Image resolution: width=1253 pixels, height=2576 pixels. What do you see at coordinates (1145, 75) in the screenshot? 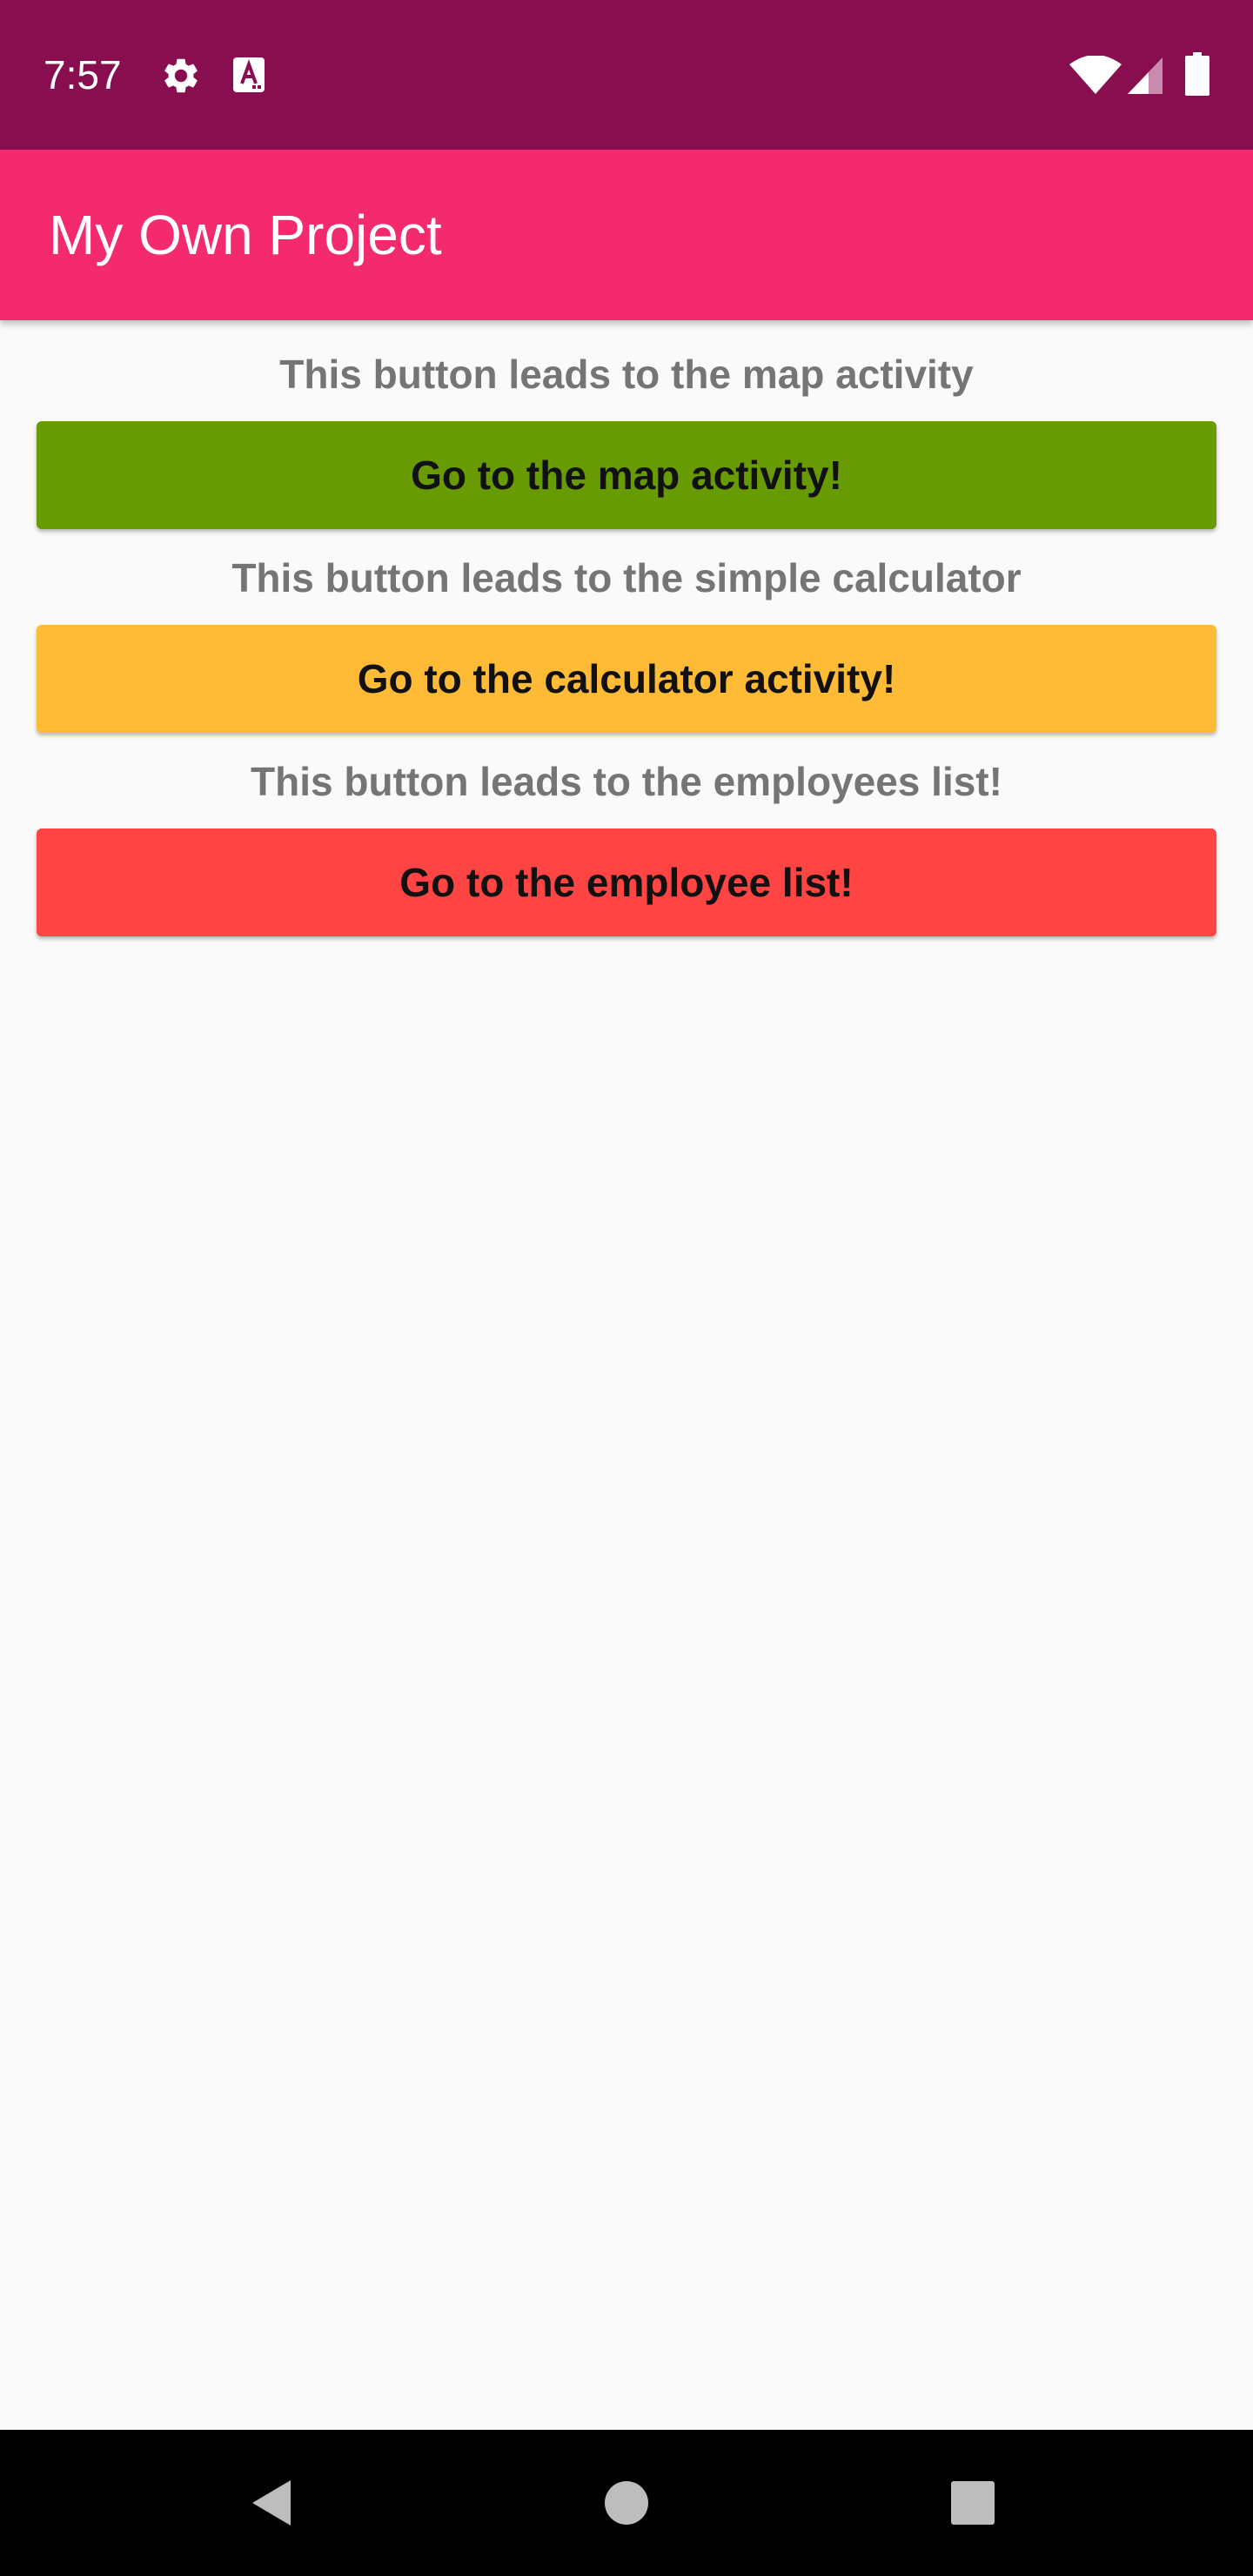
I see `cell-signal-icon` at bounding box center [1145, 75].